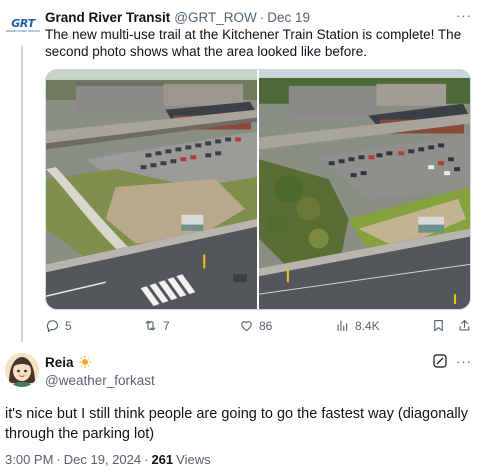 The height and width of the screenshot is (476, 483). I want to click on thread-line, so click(22, 193).